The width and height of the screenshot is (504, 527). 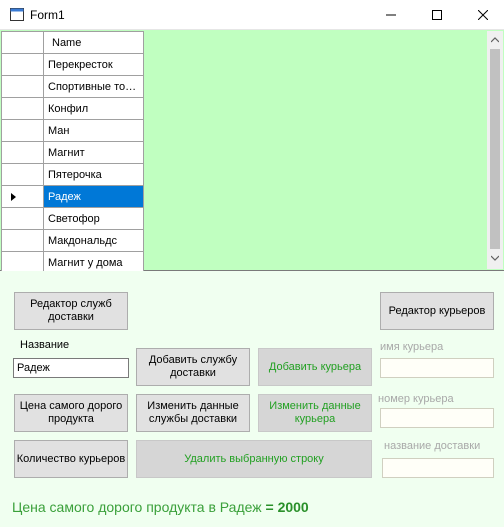 I want to click on edit-courier-button: Изменить данные курьера, so click(x=315, y=413).